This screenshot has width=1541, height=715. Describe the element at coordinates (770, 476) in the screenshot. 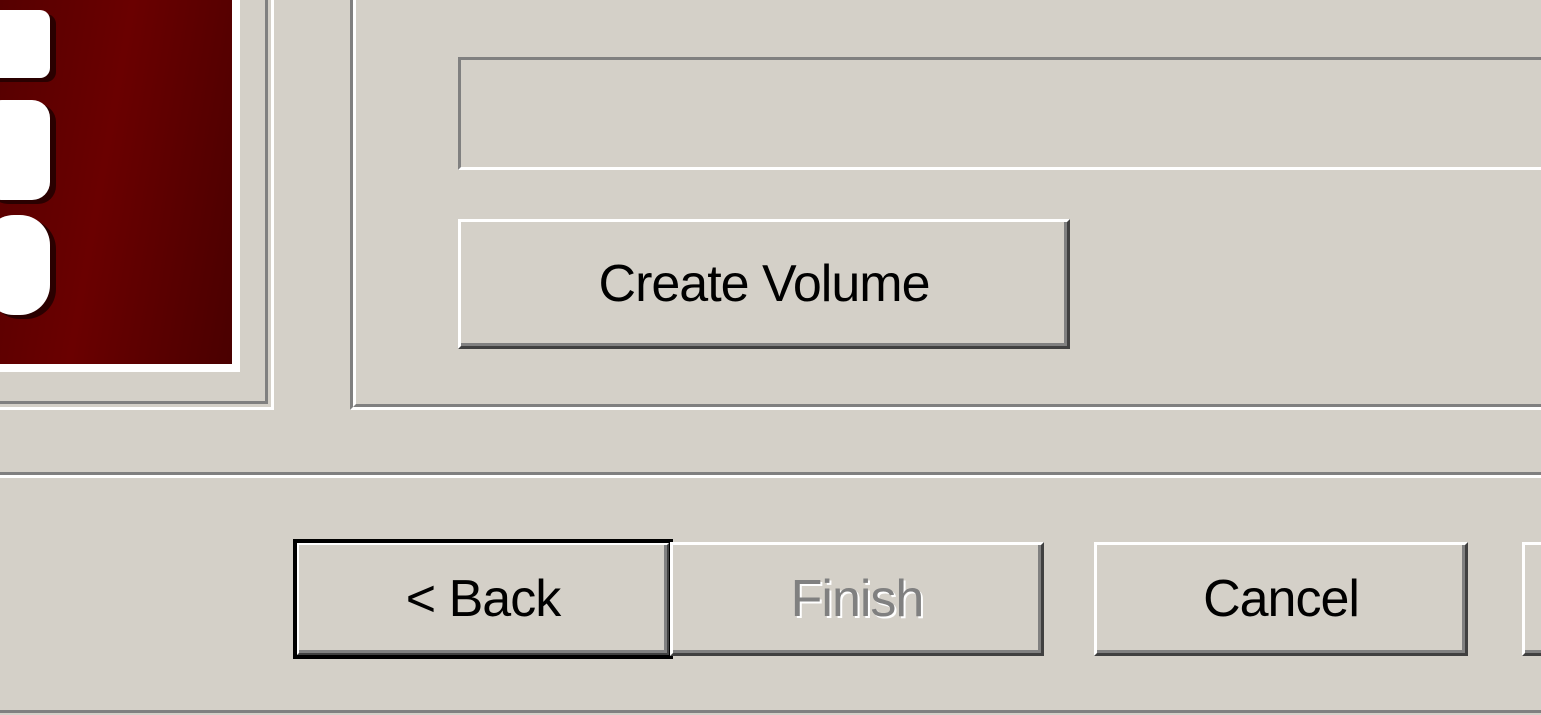

I see `separator-highlight` at that location.